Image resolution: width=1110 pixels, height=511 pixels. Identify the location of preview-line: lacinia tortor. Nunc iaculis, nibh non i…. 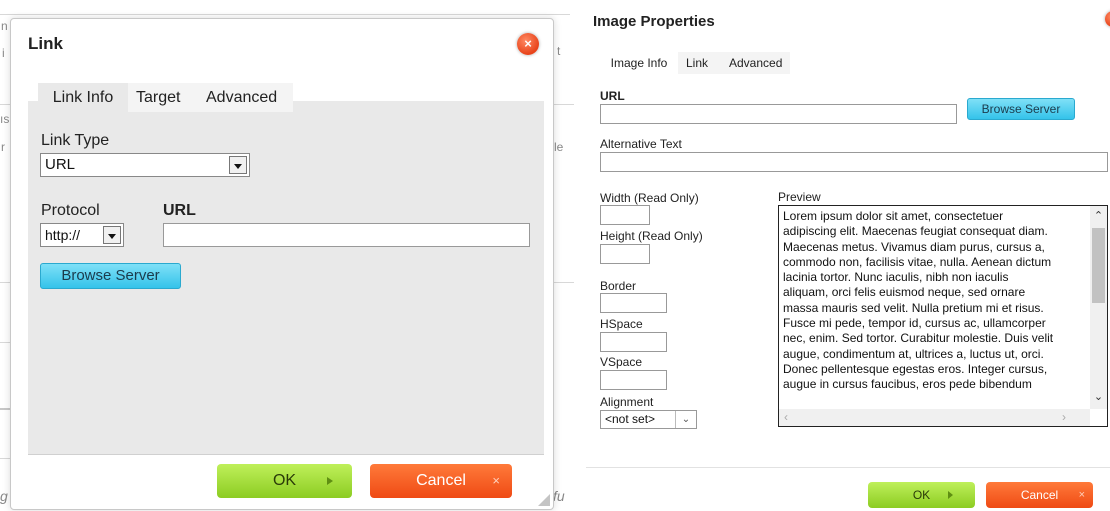
(896, 277).